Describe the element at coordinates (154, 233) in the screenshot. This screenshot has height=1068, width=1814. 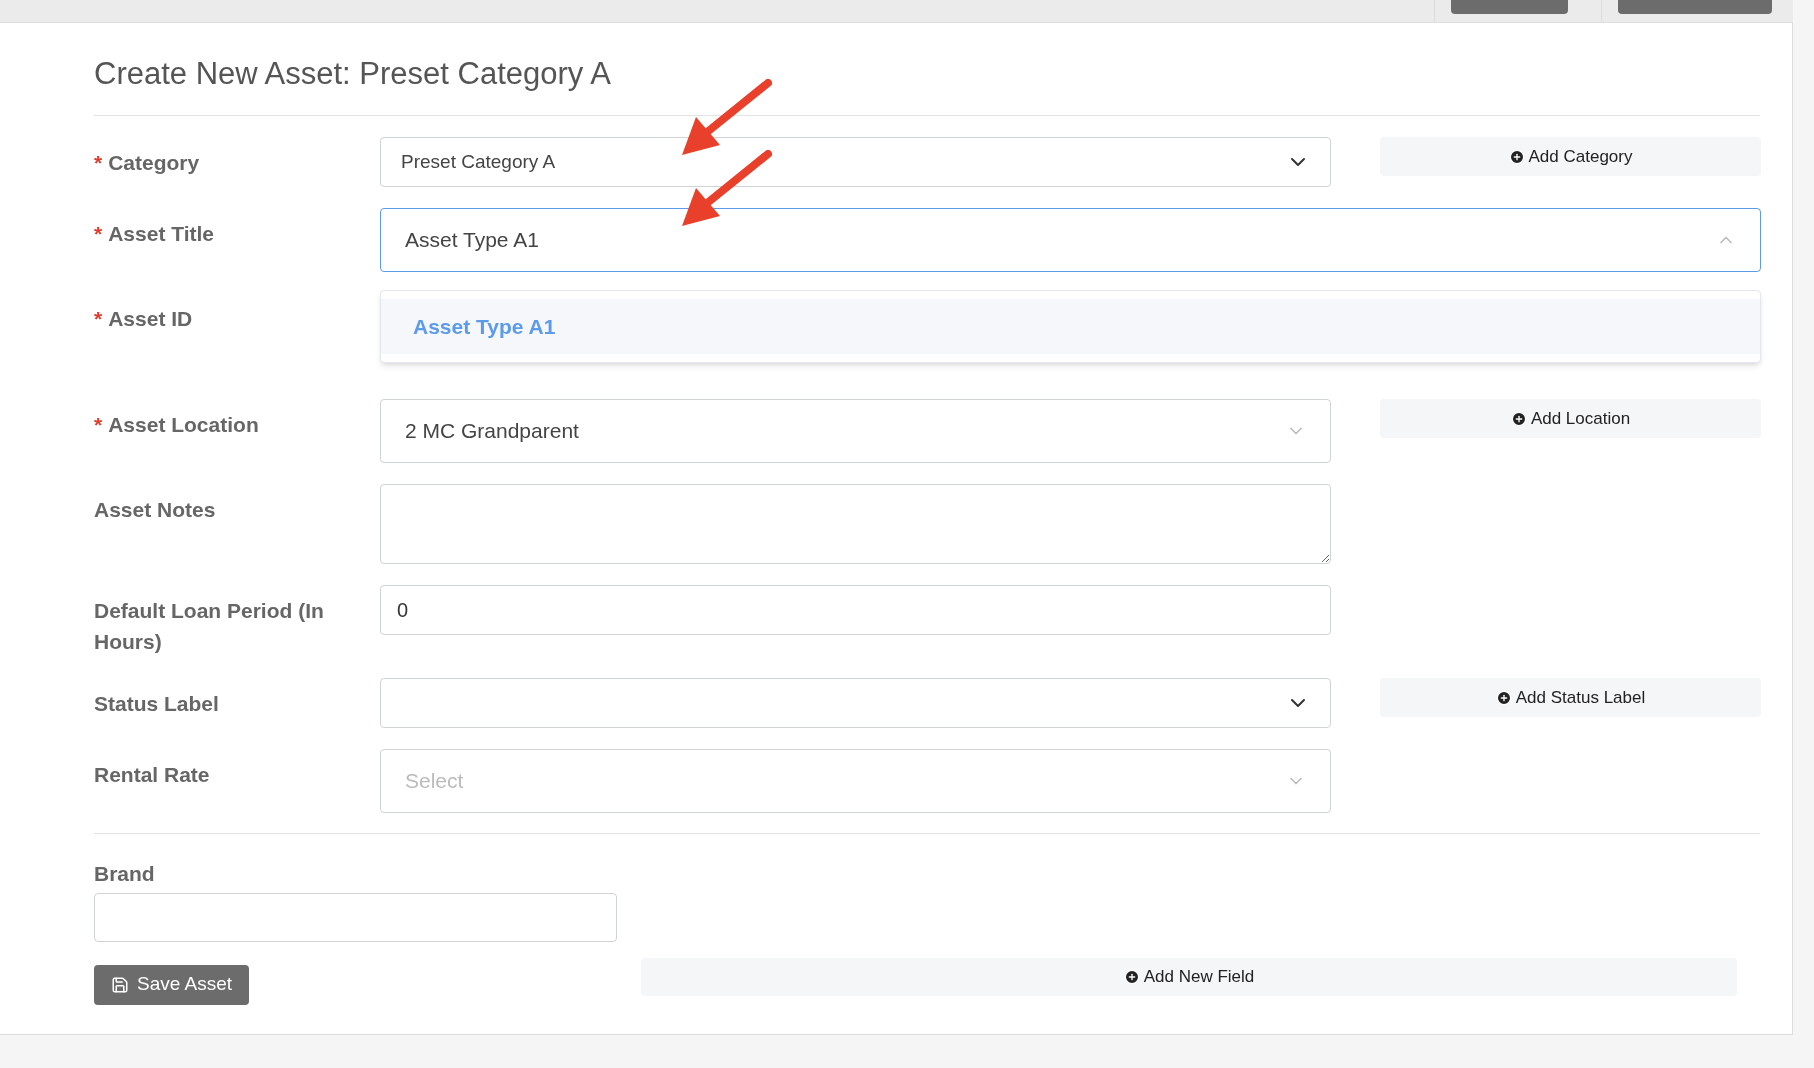
I see `field-label: * Asset Title` at that location.